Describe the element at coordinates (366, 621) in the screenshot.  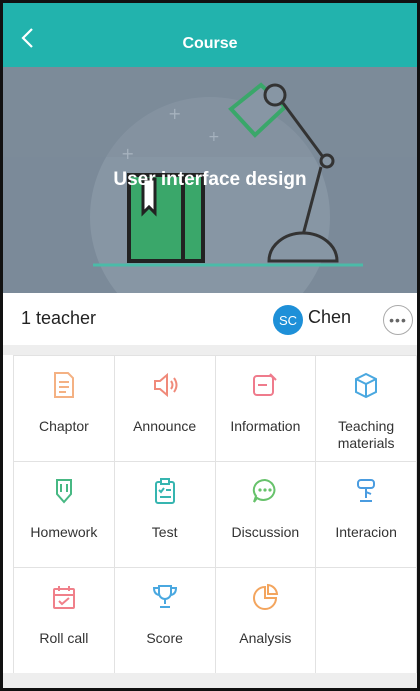
I see `grid-empty-cell` at that location.